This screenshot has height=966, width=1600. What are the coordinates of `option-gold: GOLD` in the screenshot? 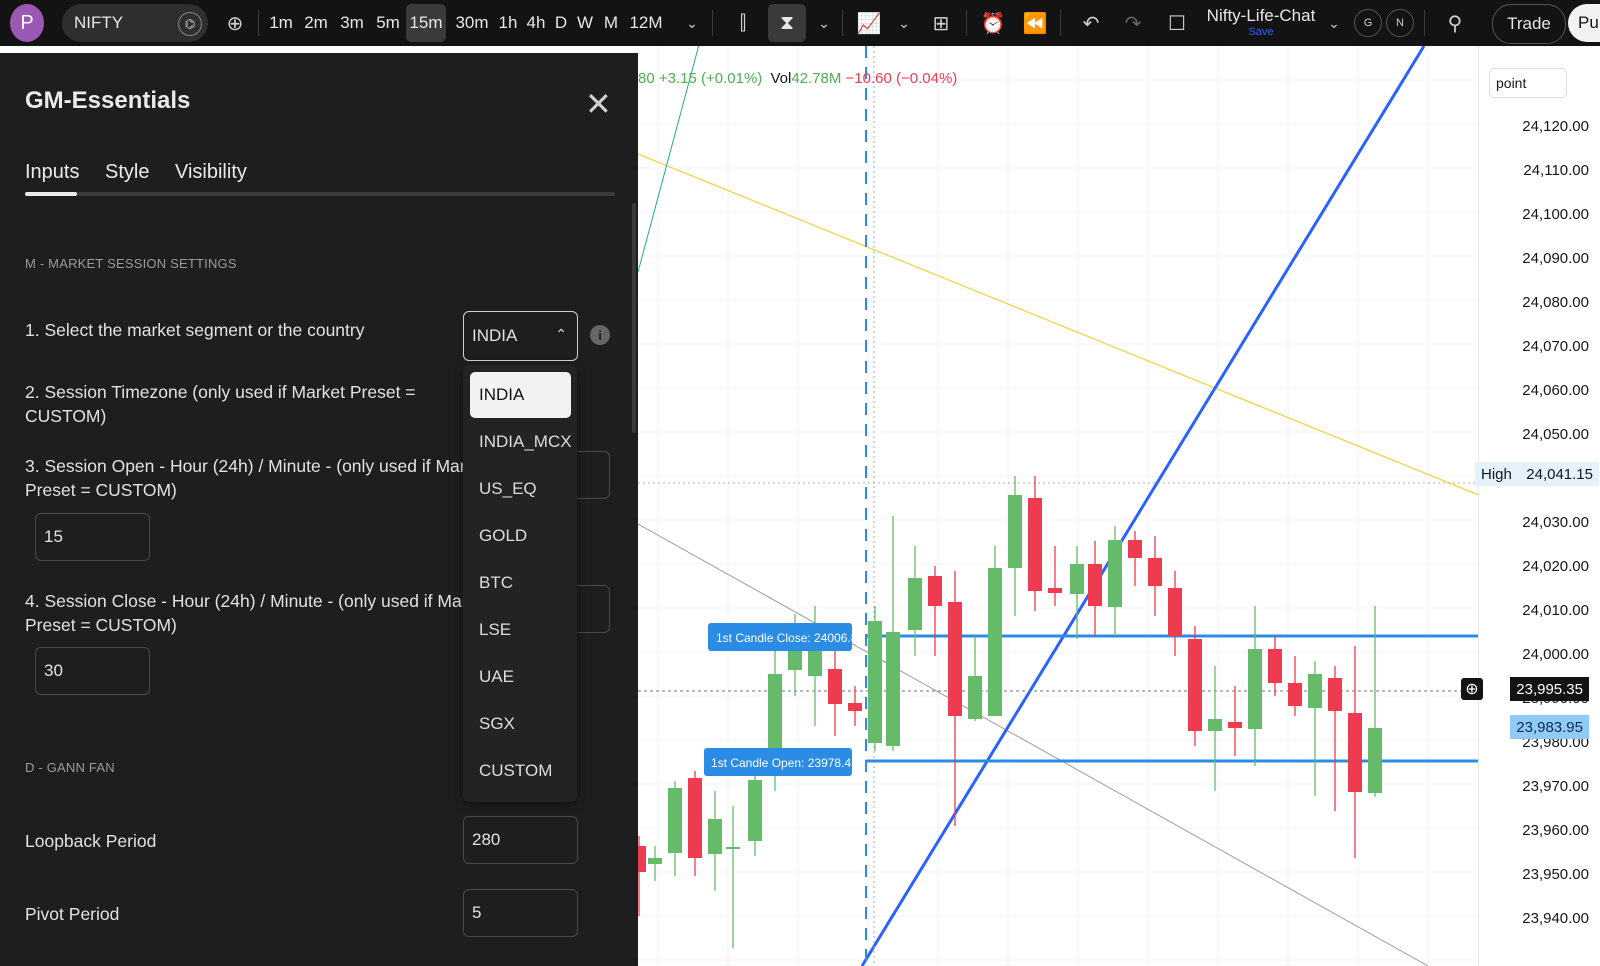 It's located at (520, 536).